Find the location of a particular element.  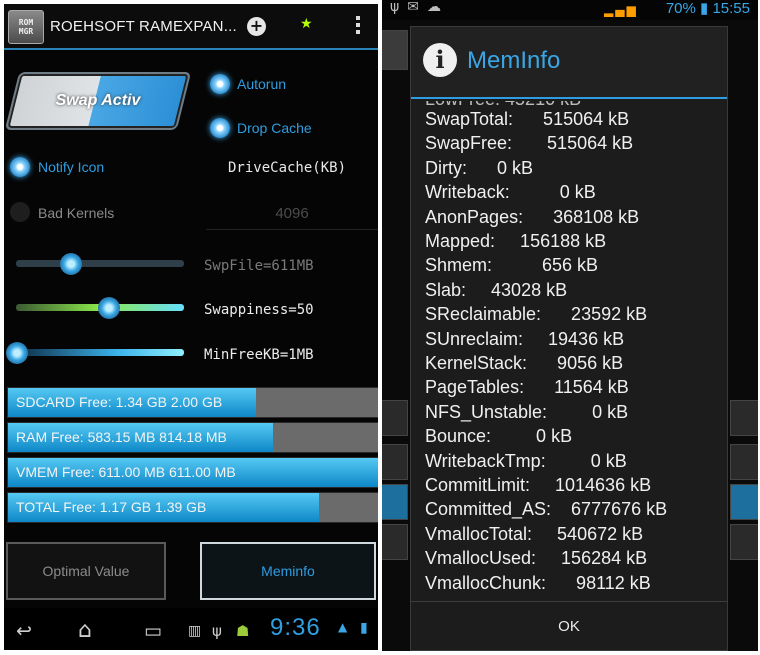

meminfo-row: AnonPages: 368108 kB is located at coordinates (532, 216).